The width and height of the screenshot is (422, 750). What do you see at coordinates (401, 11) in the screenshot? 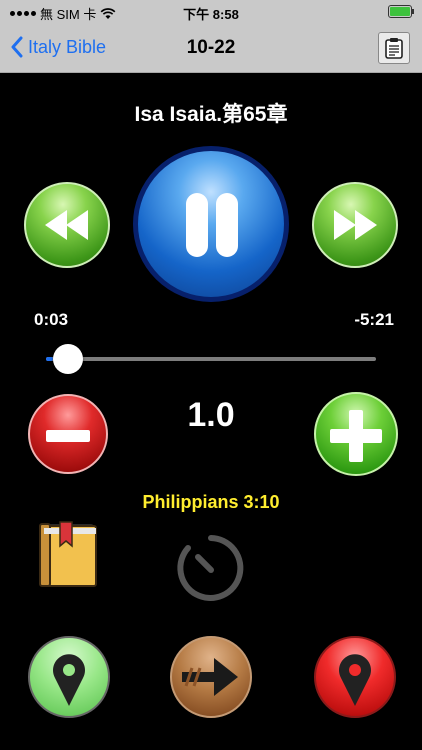
I see `battery-icon` at bounding box center [401, 11].